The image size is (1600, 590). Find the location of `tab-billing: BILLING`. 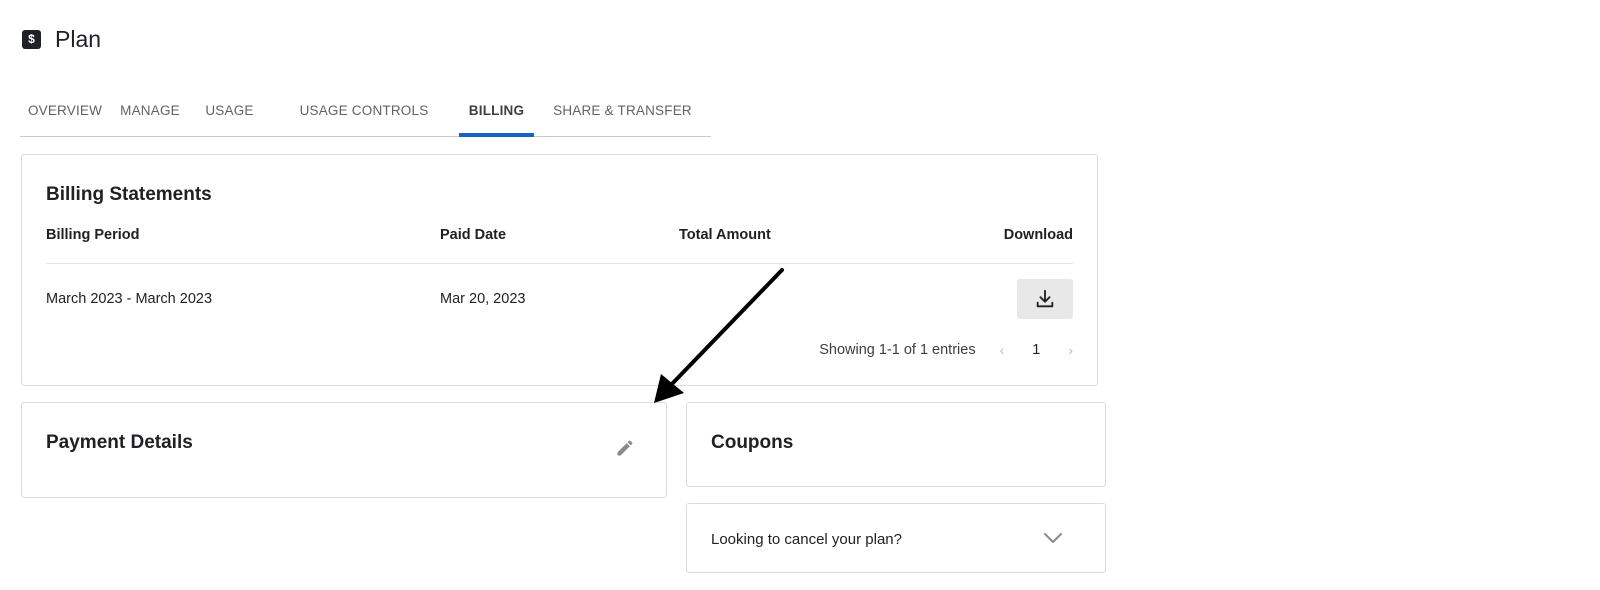

tab-billing: BILLING is located at coordinates (496, 110).